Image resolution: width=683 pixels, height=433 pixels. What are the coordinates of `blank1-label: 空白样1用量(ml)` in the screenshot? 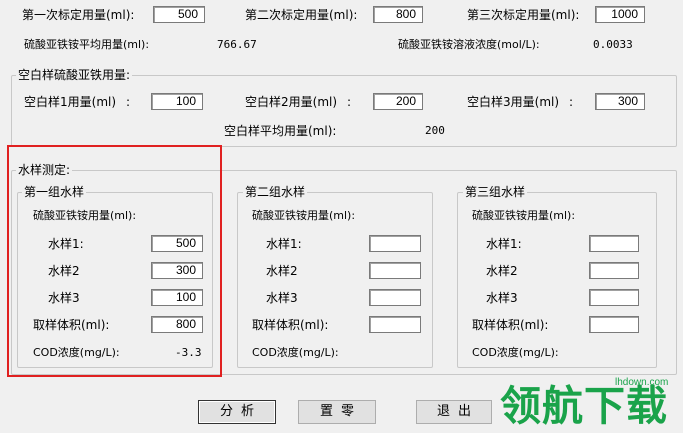 It's located at (70, 102).